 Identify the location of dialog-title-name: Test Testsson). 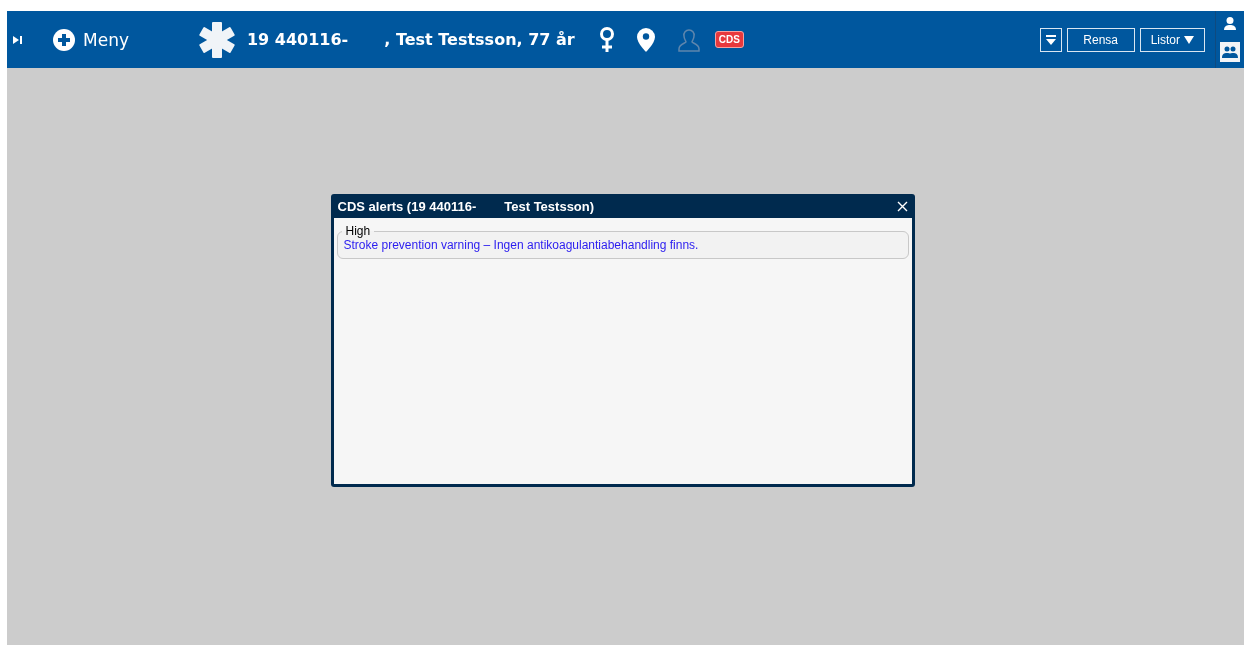
(549, 206).